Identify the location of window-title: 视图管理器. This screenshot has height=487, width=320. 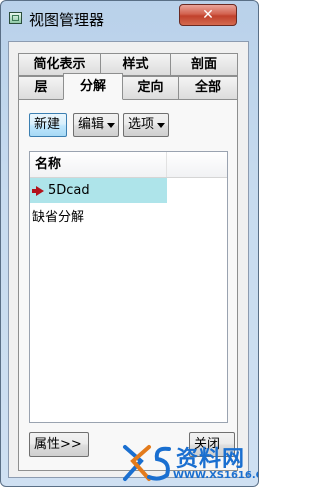
(67, 20).